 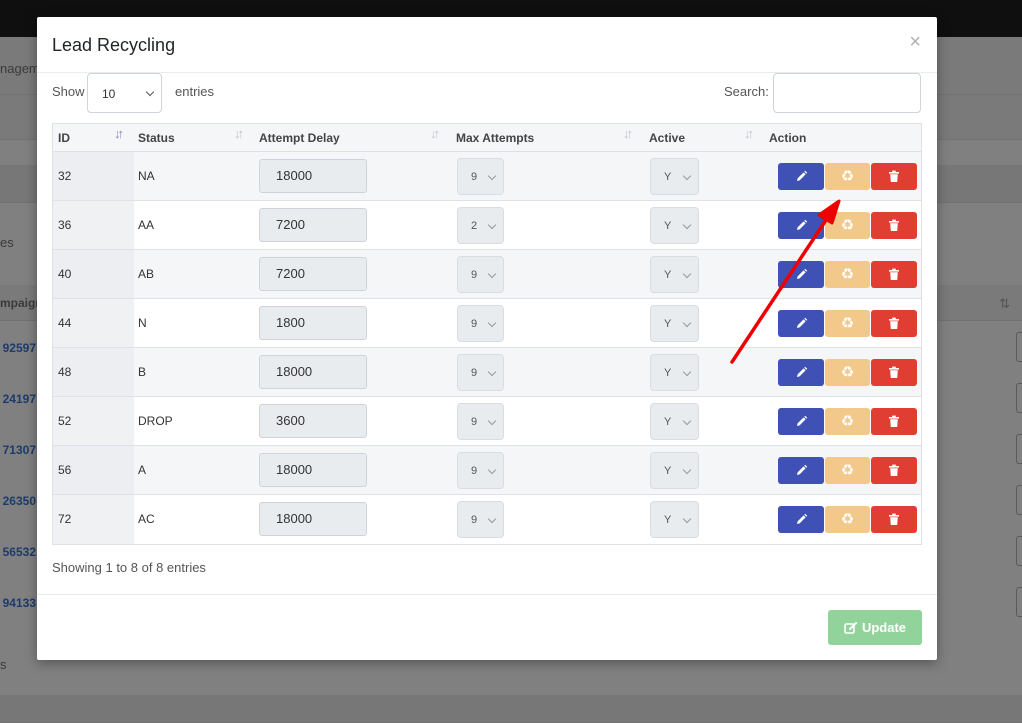 I want to click on attempt-delay-input: 1800, so click(x=313, y=323).